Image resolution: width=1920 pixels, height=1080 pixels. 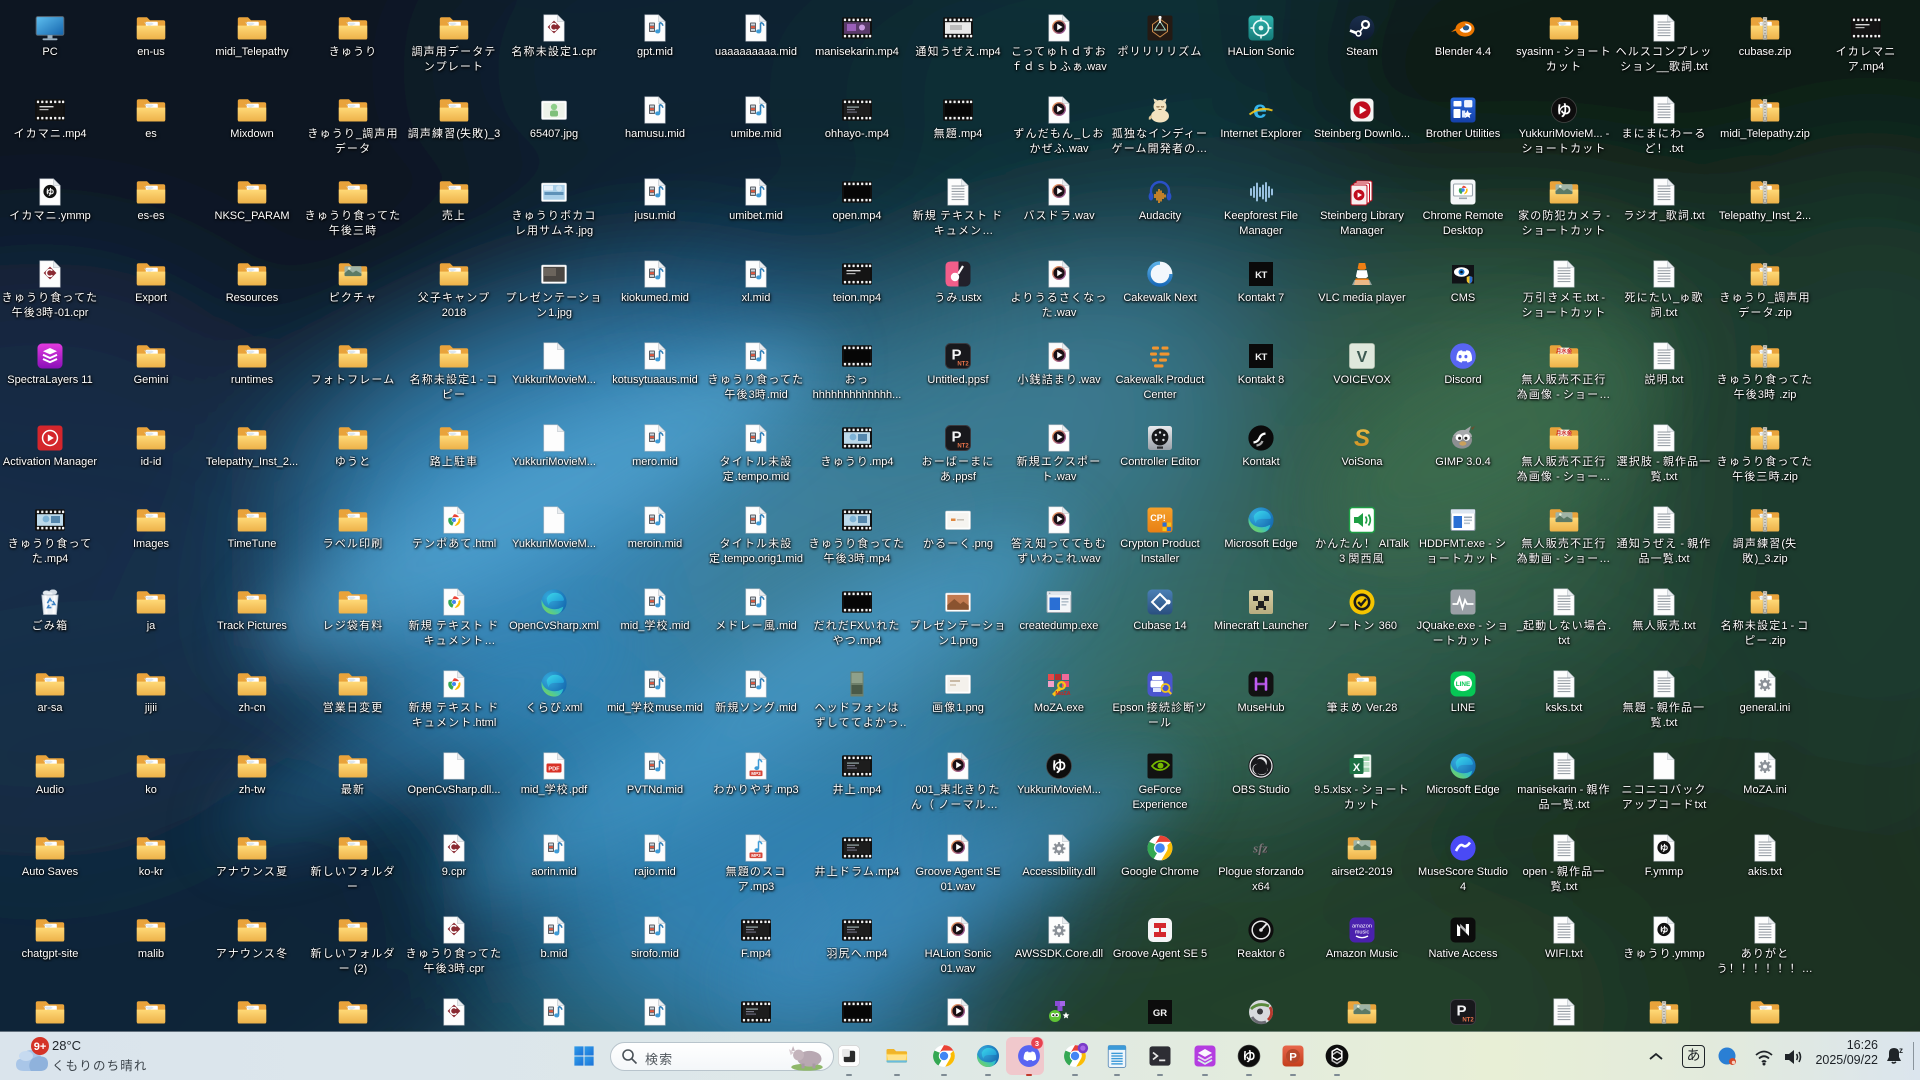 What do you see at coordinates (1037, 1043) in the screenshot?
I see `svg-text: 3` at bounding box center [1037, 1043].